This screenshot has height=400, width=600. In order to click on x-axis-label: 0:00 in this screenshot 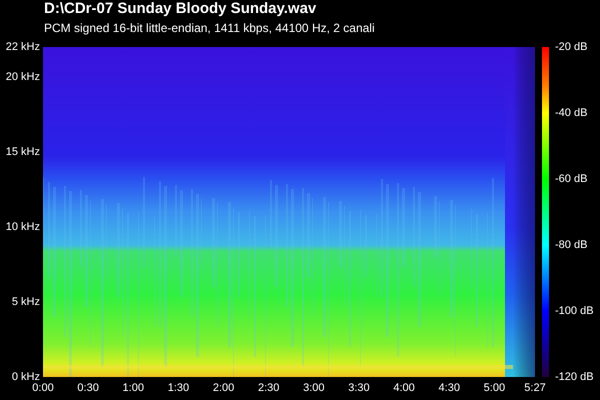, I will do `click(43, 388)`.